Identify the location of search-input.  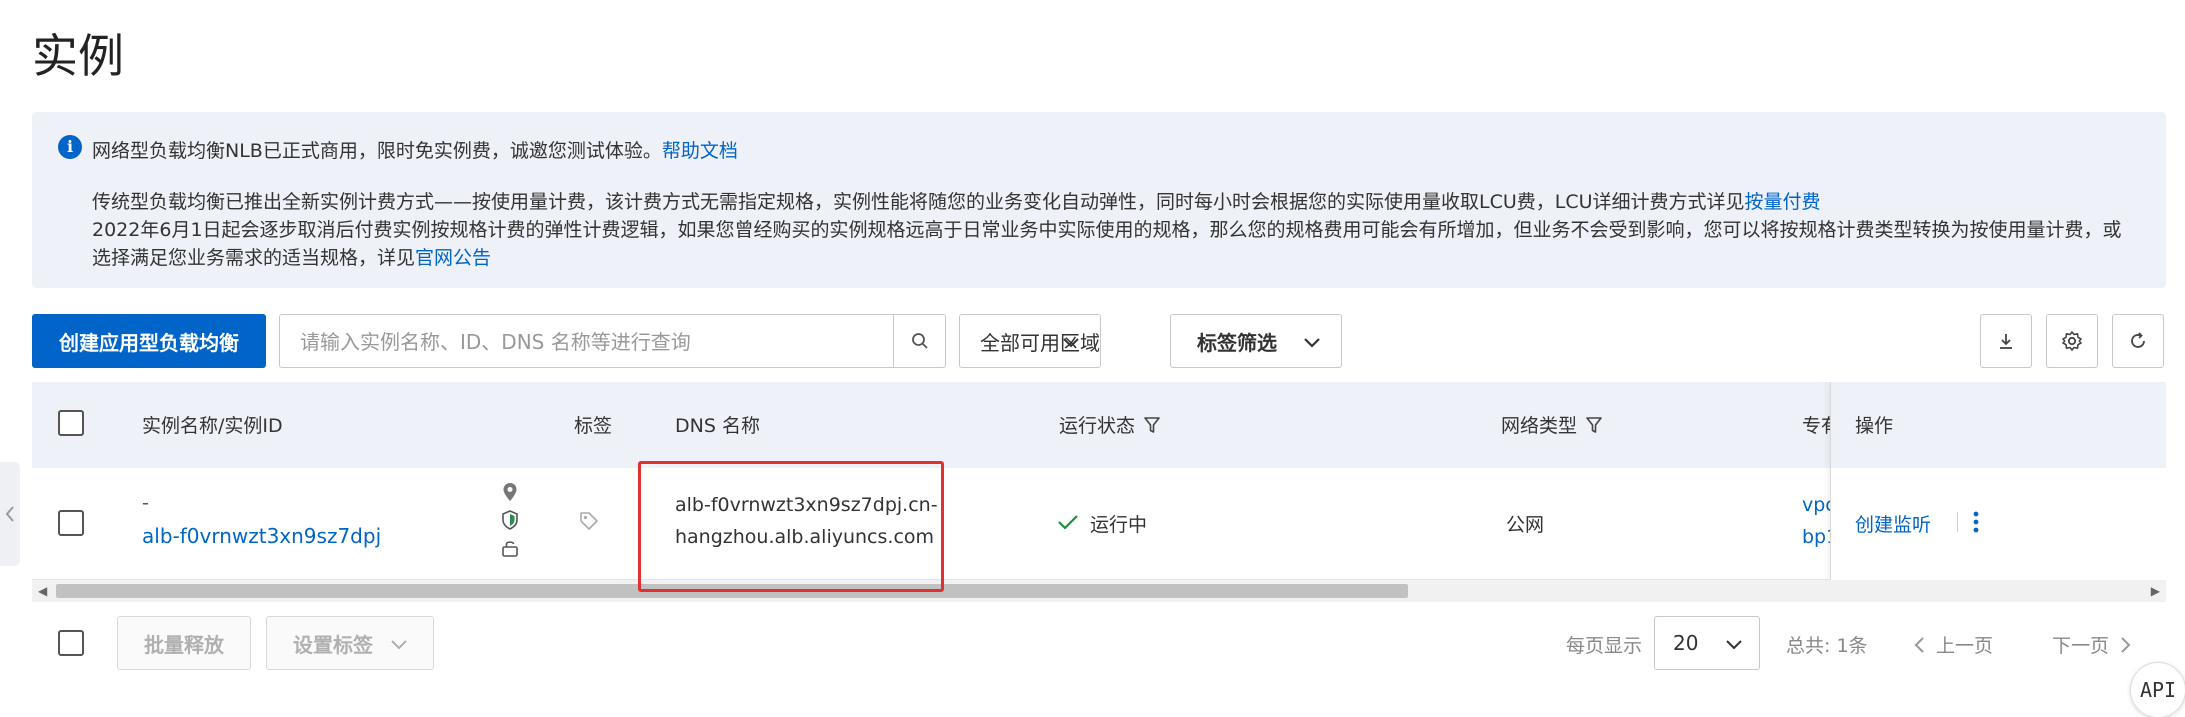
(580, 342).